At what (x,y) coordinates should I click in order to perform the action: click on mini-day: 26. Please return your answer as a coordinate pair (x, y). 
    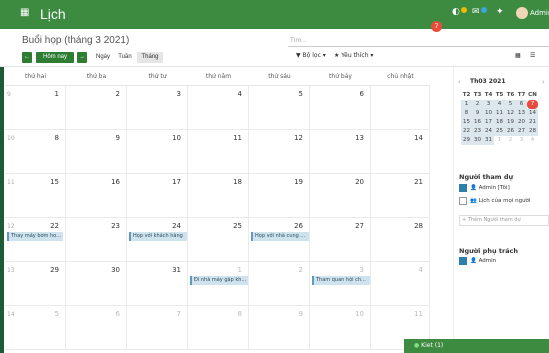
    Looking at the image, I should click on (510, 131).